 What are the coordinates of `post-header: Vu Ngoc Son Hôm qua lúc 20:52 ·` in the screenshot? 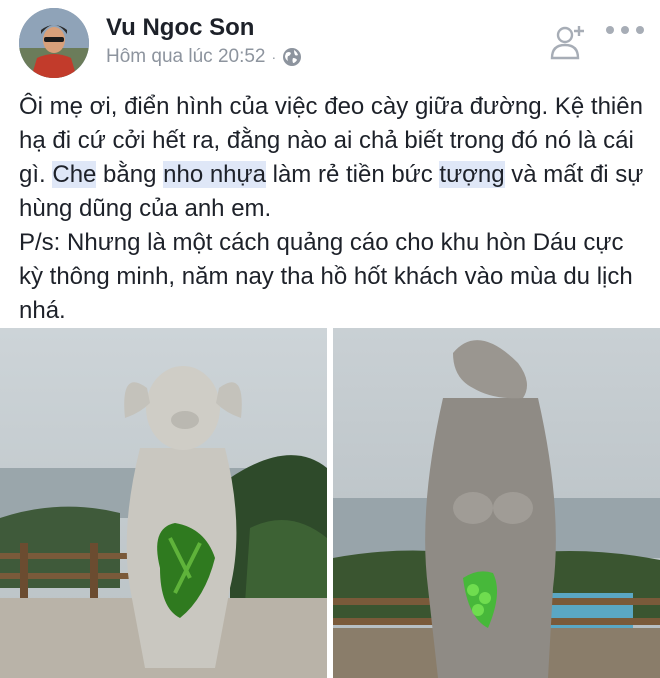 It's located at (330, 42).